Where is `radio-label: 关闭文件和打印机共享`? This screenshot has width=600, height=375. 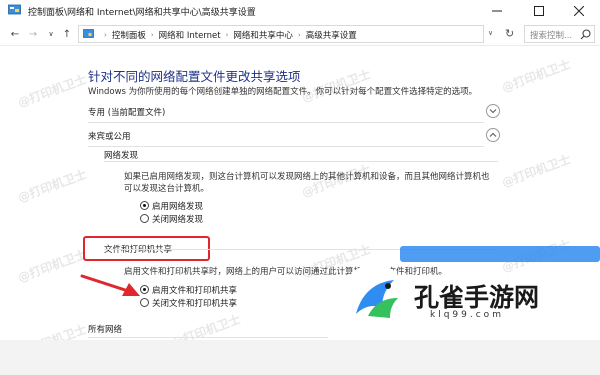 radio-label: 关闭文件和打印机共享 is located at coordinates (195, 303).